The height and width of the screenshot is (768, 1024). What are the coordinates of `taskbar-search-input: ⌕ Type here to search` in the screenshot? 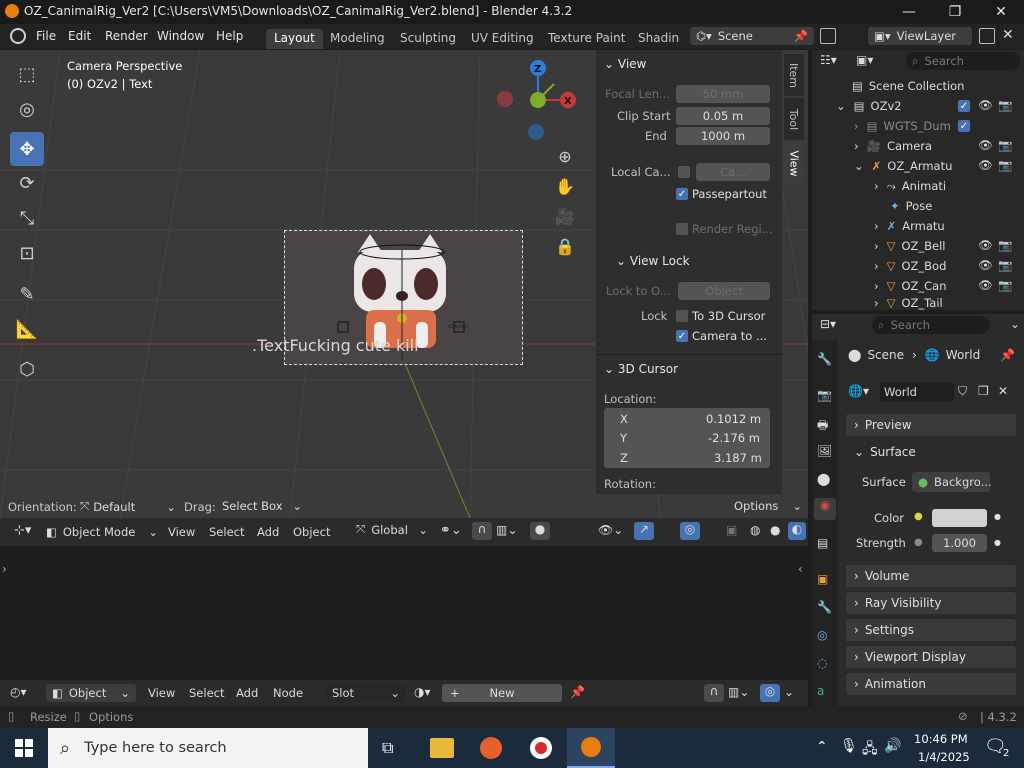 It's located at (208, 748).